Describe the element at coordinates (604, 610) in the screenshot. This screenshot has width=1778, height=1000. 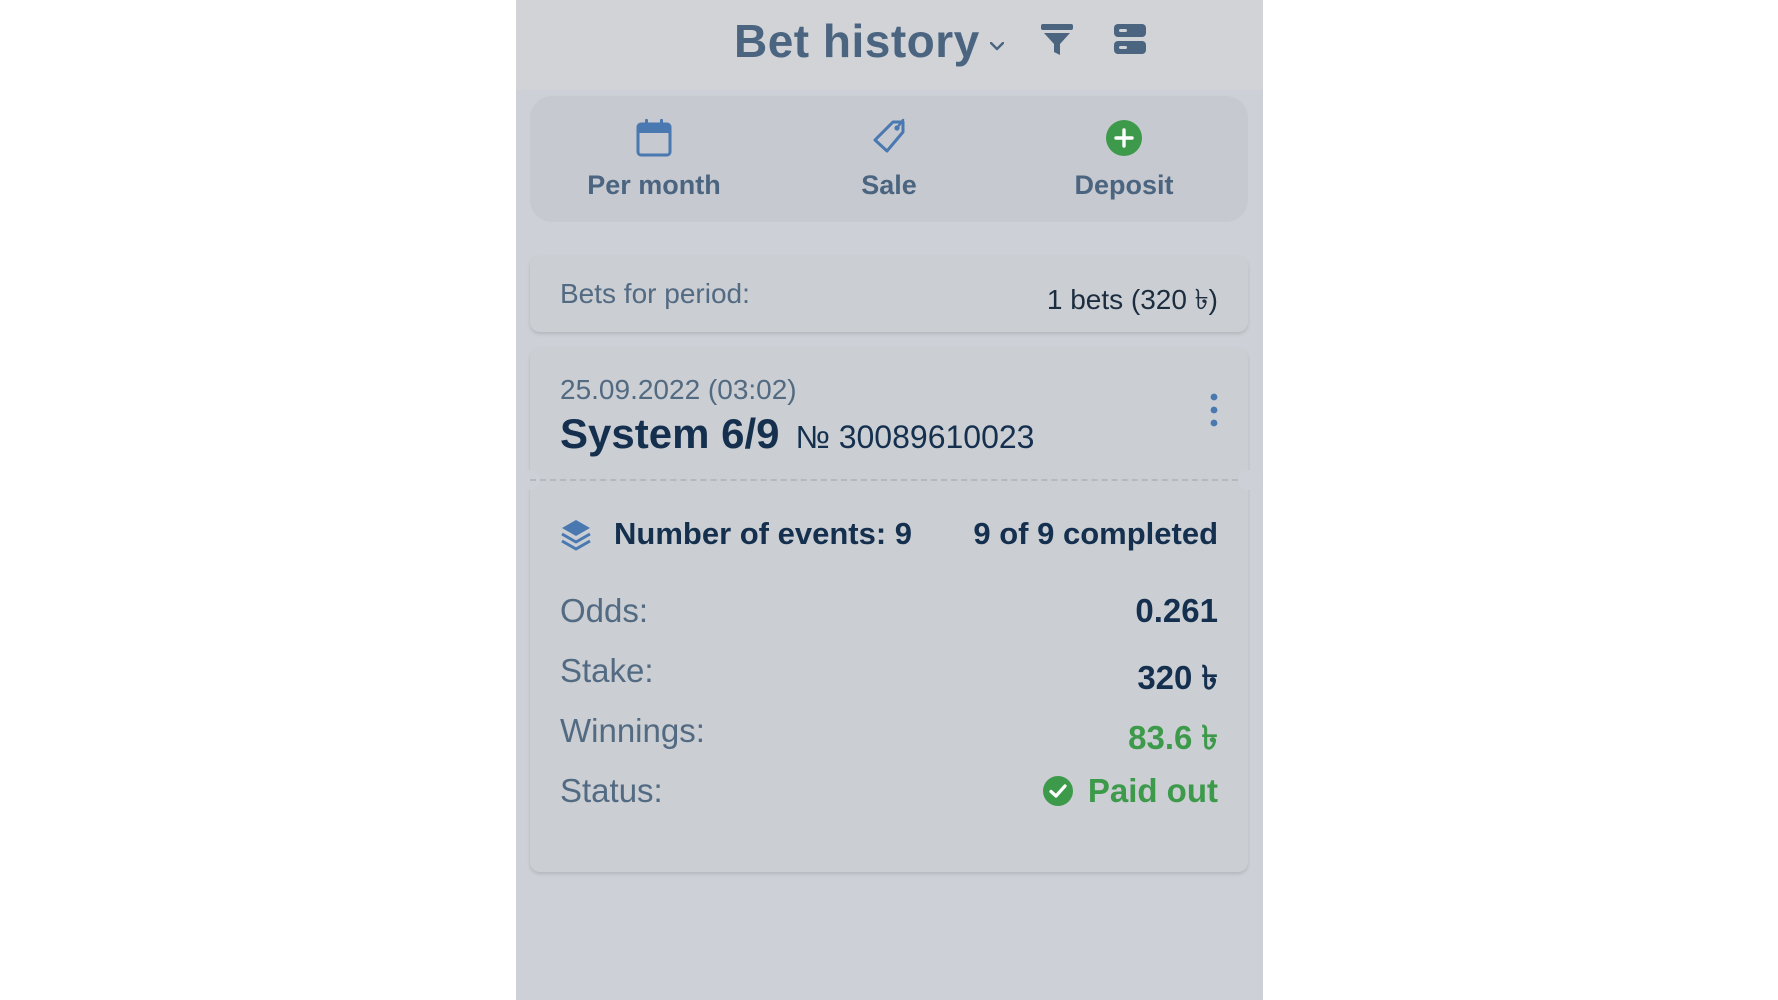
I see `odds-label: Odds:` at that location.